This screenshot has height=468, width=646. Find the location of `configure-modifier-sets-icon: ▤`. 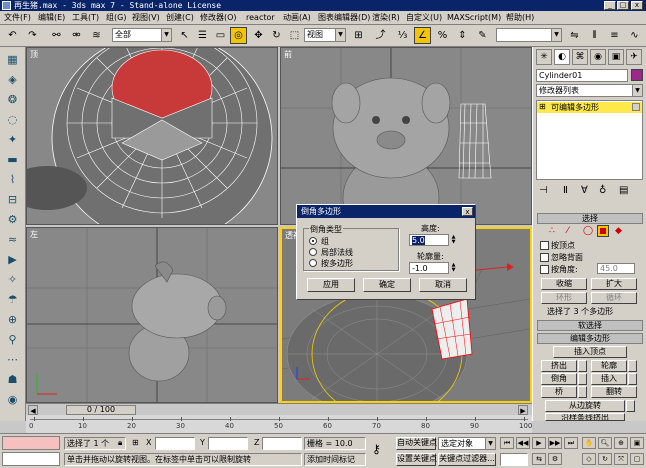

configure-modifier-sets-icon: ▤ is located at coordinates (623, 190).